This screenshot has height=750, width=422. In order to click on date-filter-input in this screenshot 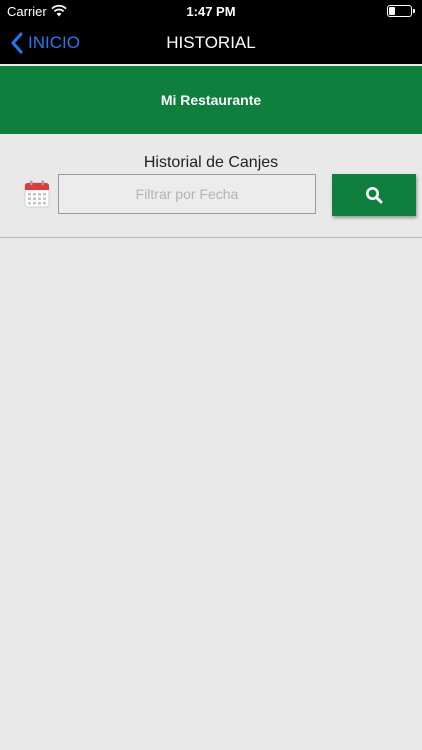, I will do `click(187, 194)`.